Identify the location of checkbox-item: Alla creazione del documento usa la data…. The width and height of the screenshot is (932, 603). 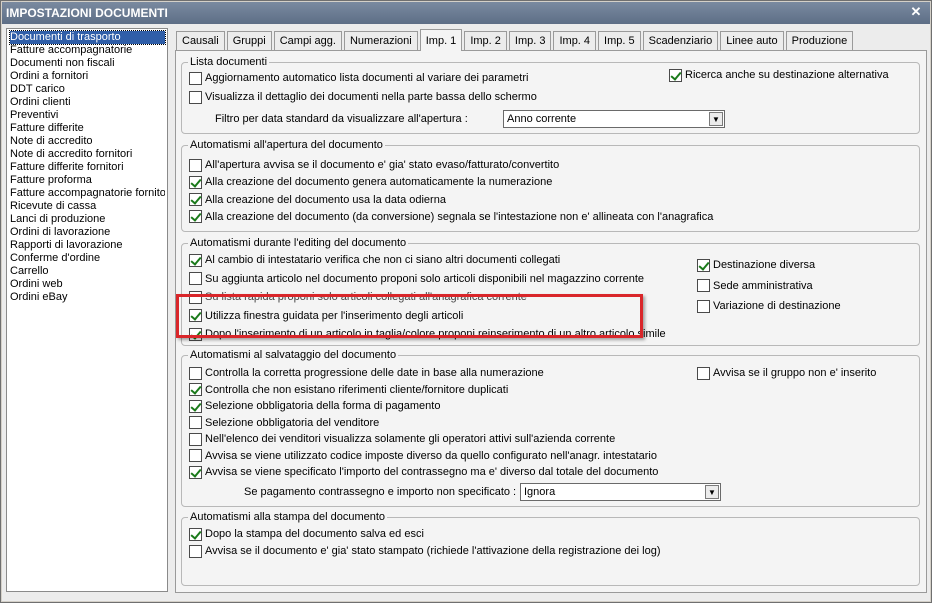
(317, 200).